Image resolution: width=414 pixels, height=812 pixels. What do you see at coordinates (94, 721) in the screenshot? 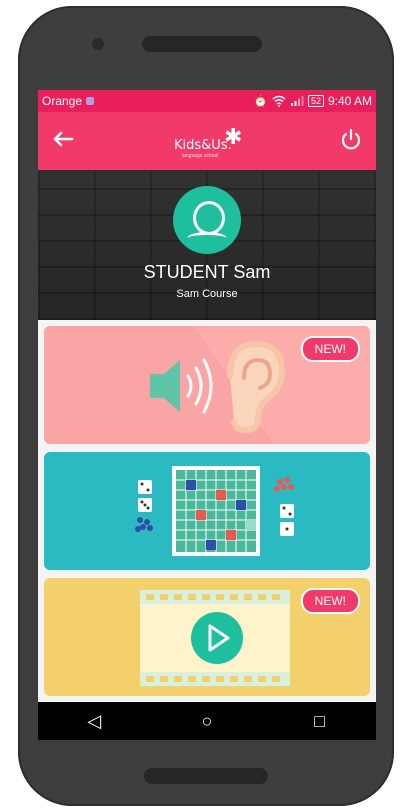
I see `nav-back-icon: ◁` at bounding box center [94, 721].